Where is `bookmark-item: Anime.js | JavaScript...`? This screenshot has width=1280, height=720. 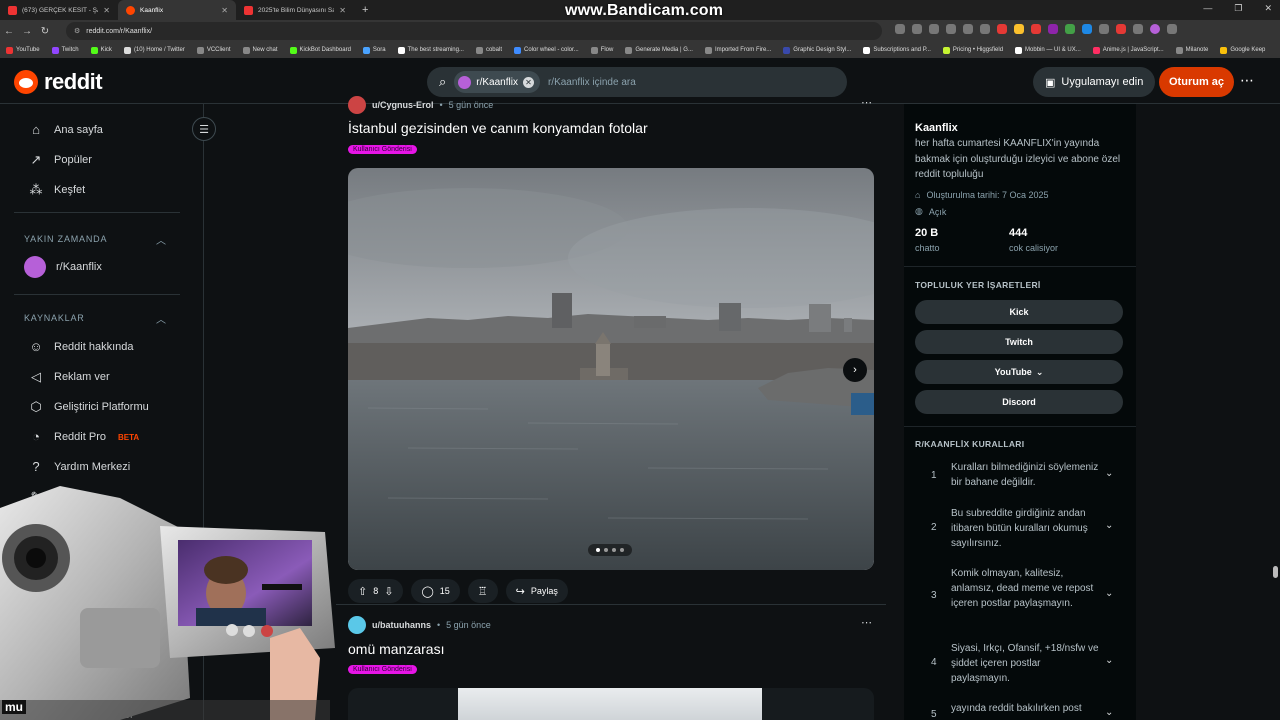
bookmark-item: Anime.js | JavaScript... is located at coordinates (1128, 50).